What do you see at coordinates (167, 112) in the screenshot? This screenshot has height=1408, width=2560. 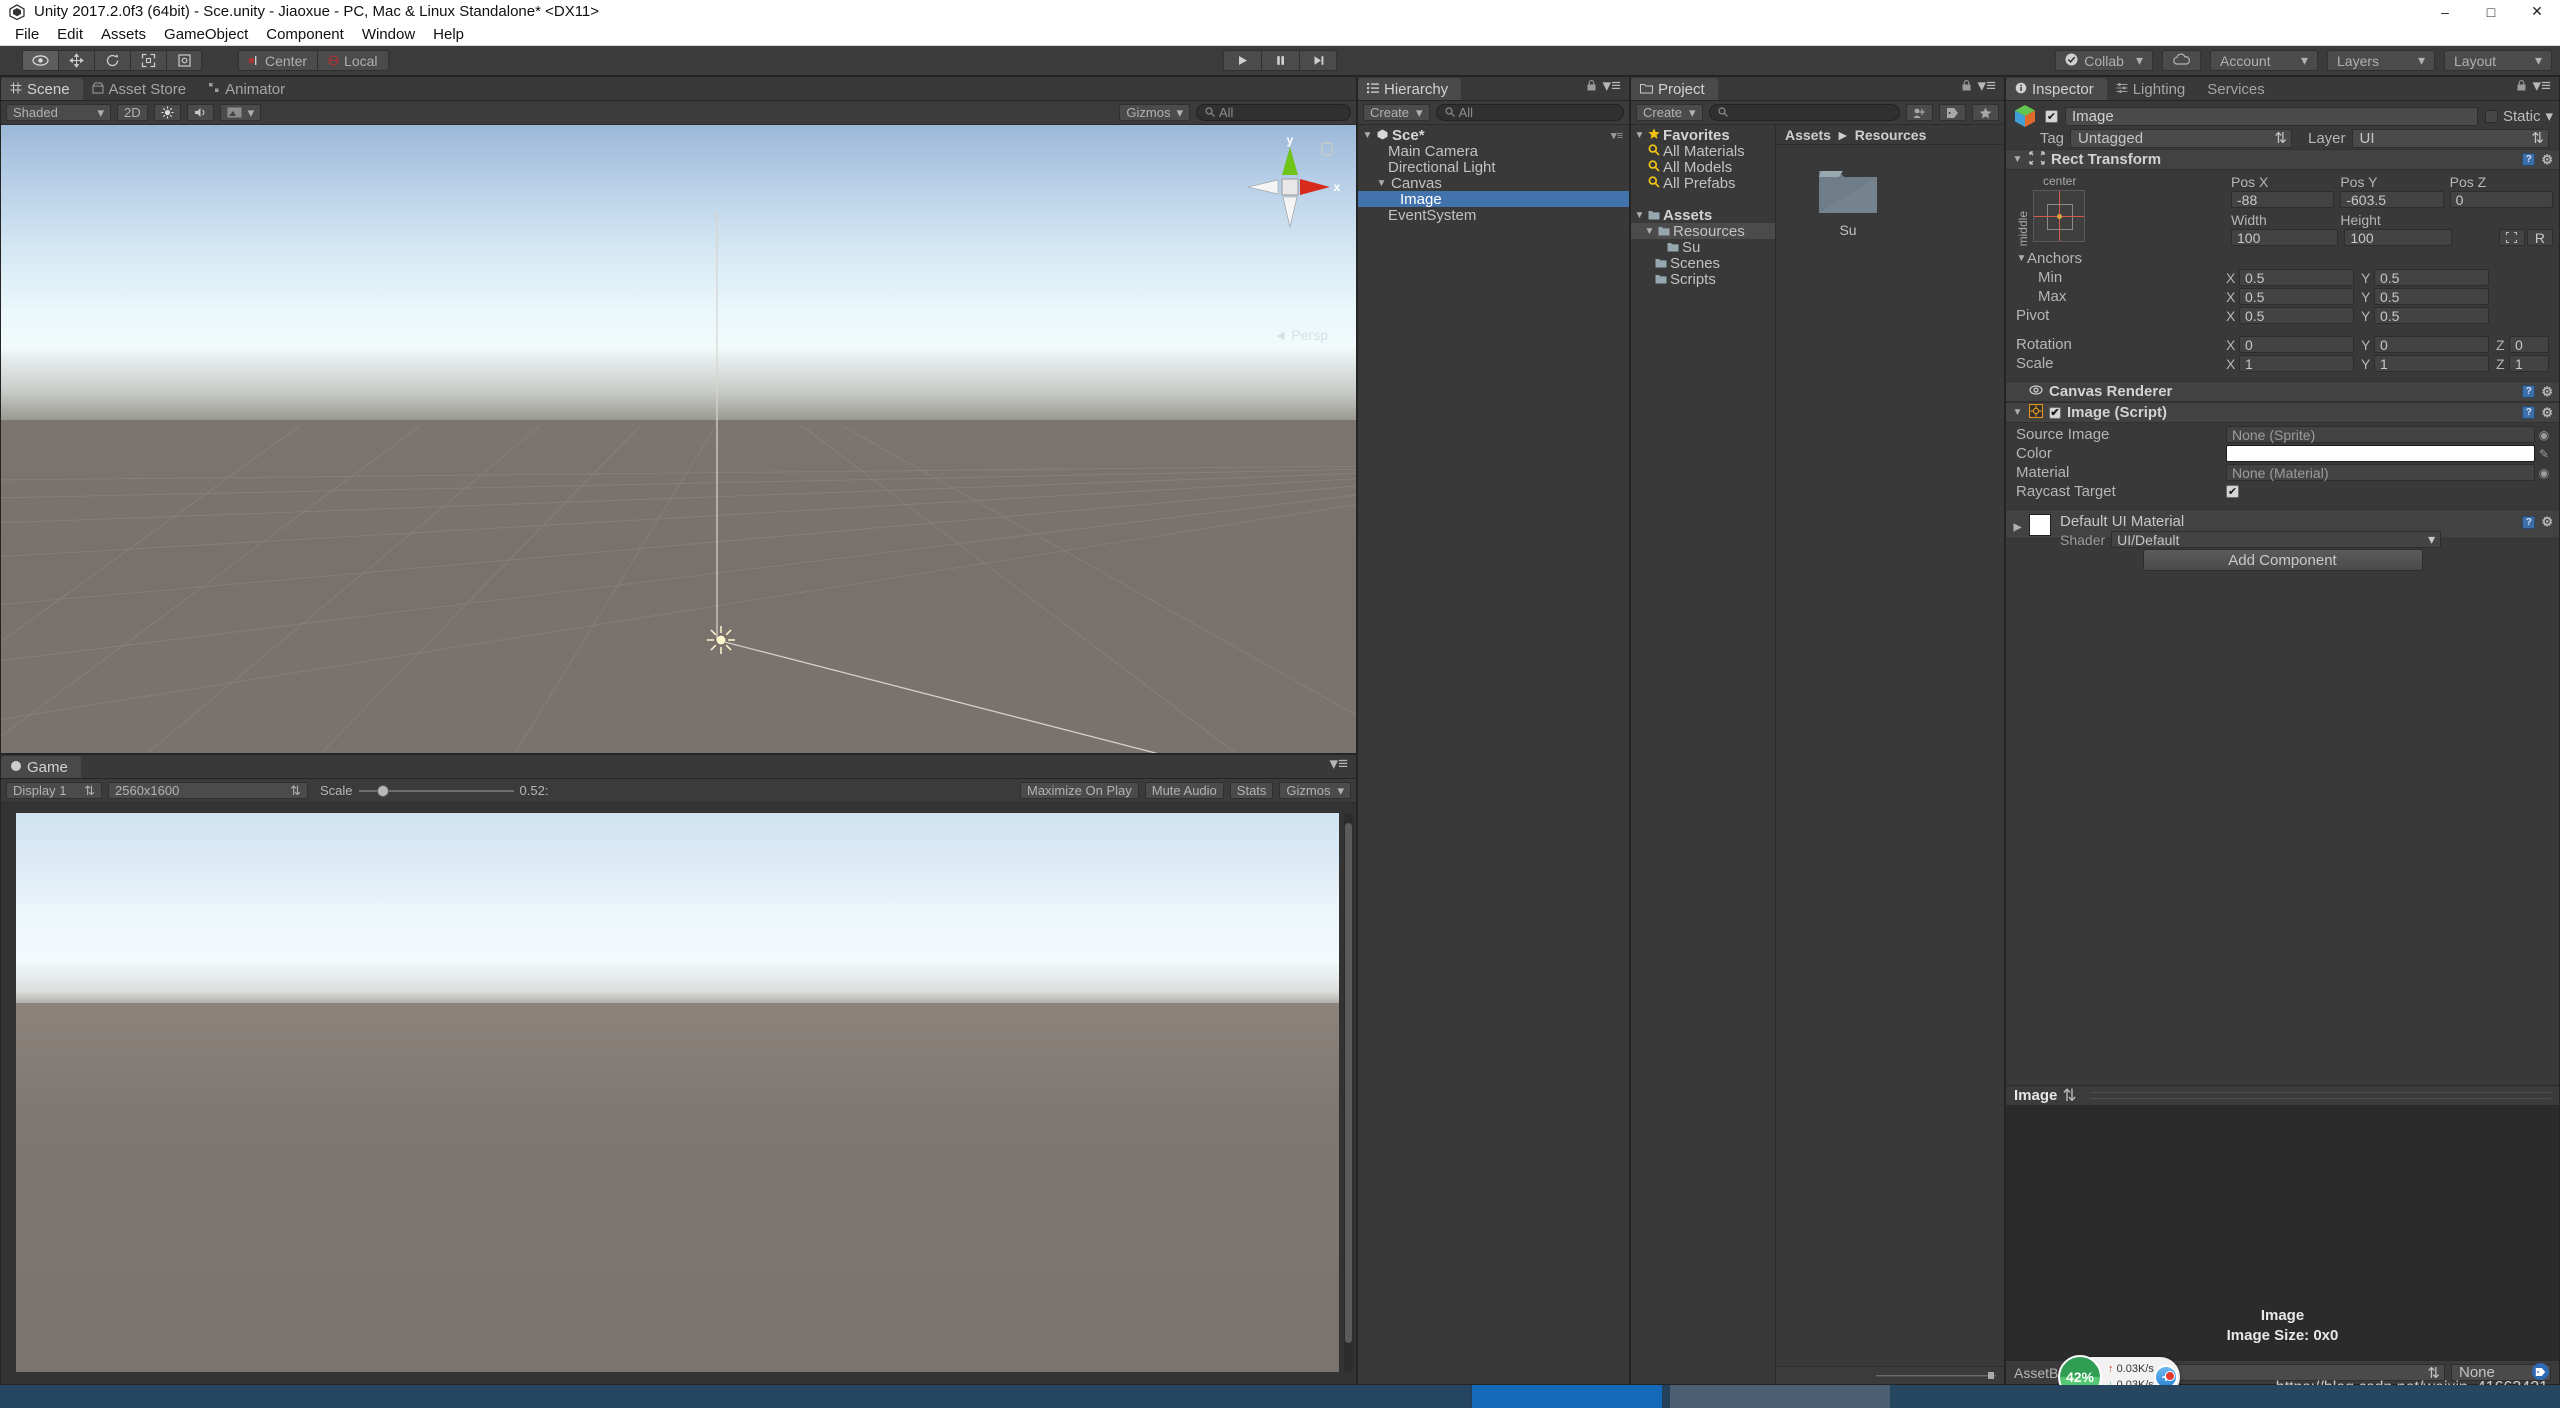 I see `scene-lighting-toggle` at bounding box center [167, 112].